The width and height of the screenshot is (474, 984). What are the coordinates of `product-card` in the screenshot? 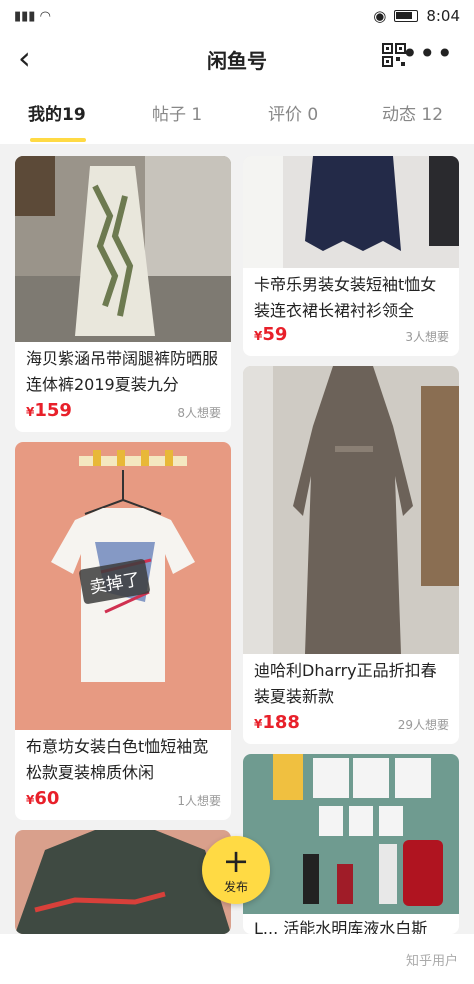 It's located at (123, 882).